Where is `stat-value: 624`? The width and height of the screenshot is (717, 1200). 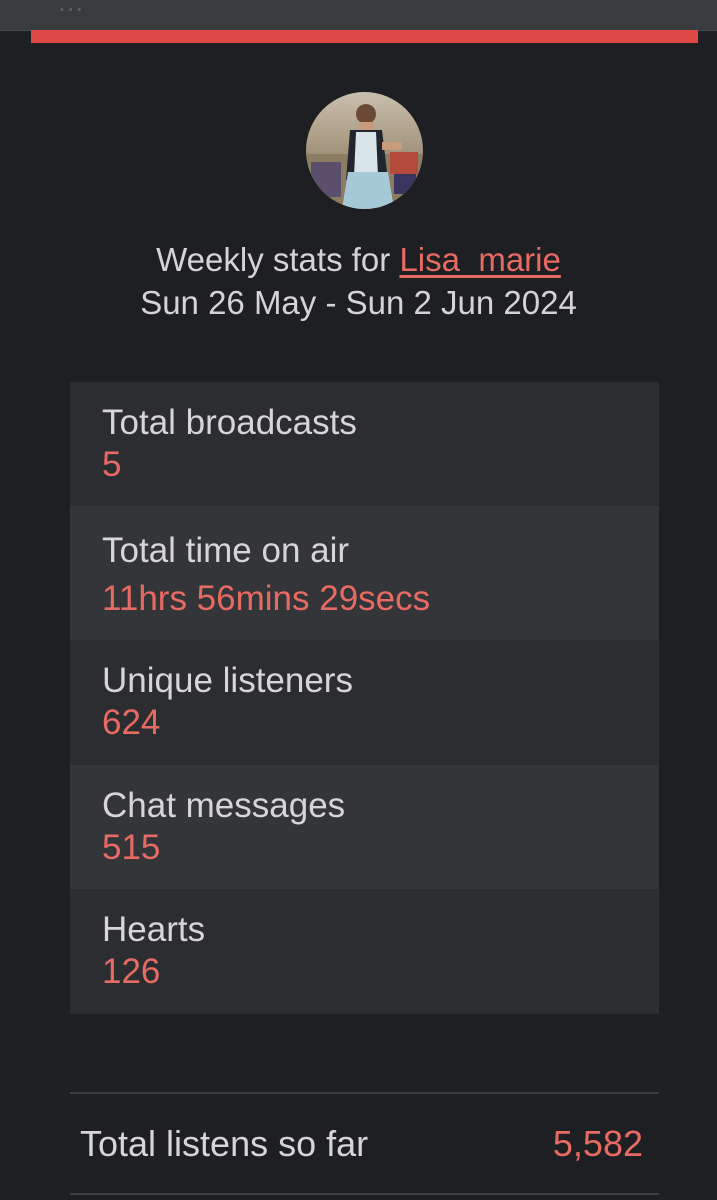
stat-value: 624 is located at coordinates (131, 722).